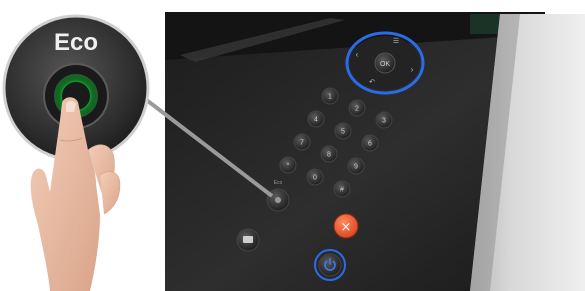 The width and height of the screenshot is (585, 291). I want to click on print-screen-button, so click(248, 240).